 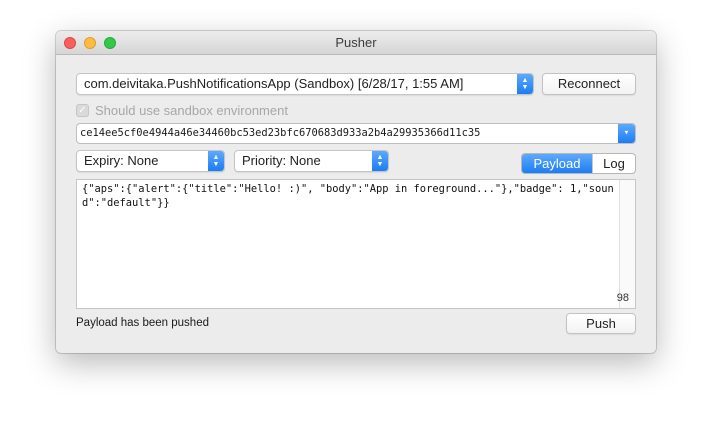 What do you see at coordinates (626, 133) in the screenshot?
I see `chevron-down-icon: ▾` at bounding box center [626, 133].